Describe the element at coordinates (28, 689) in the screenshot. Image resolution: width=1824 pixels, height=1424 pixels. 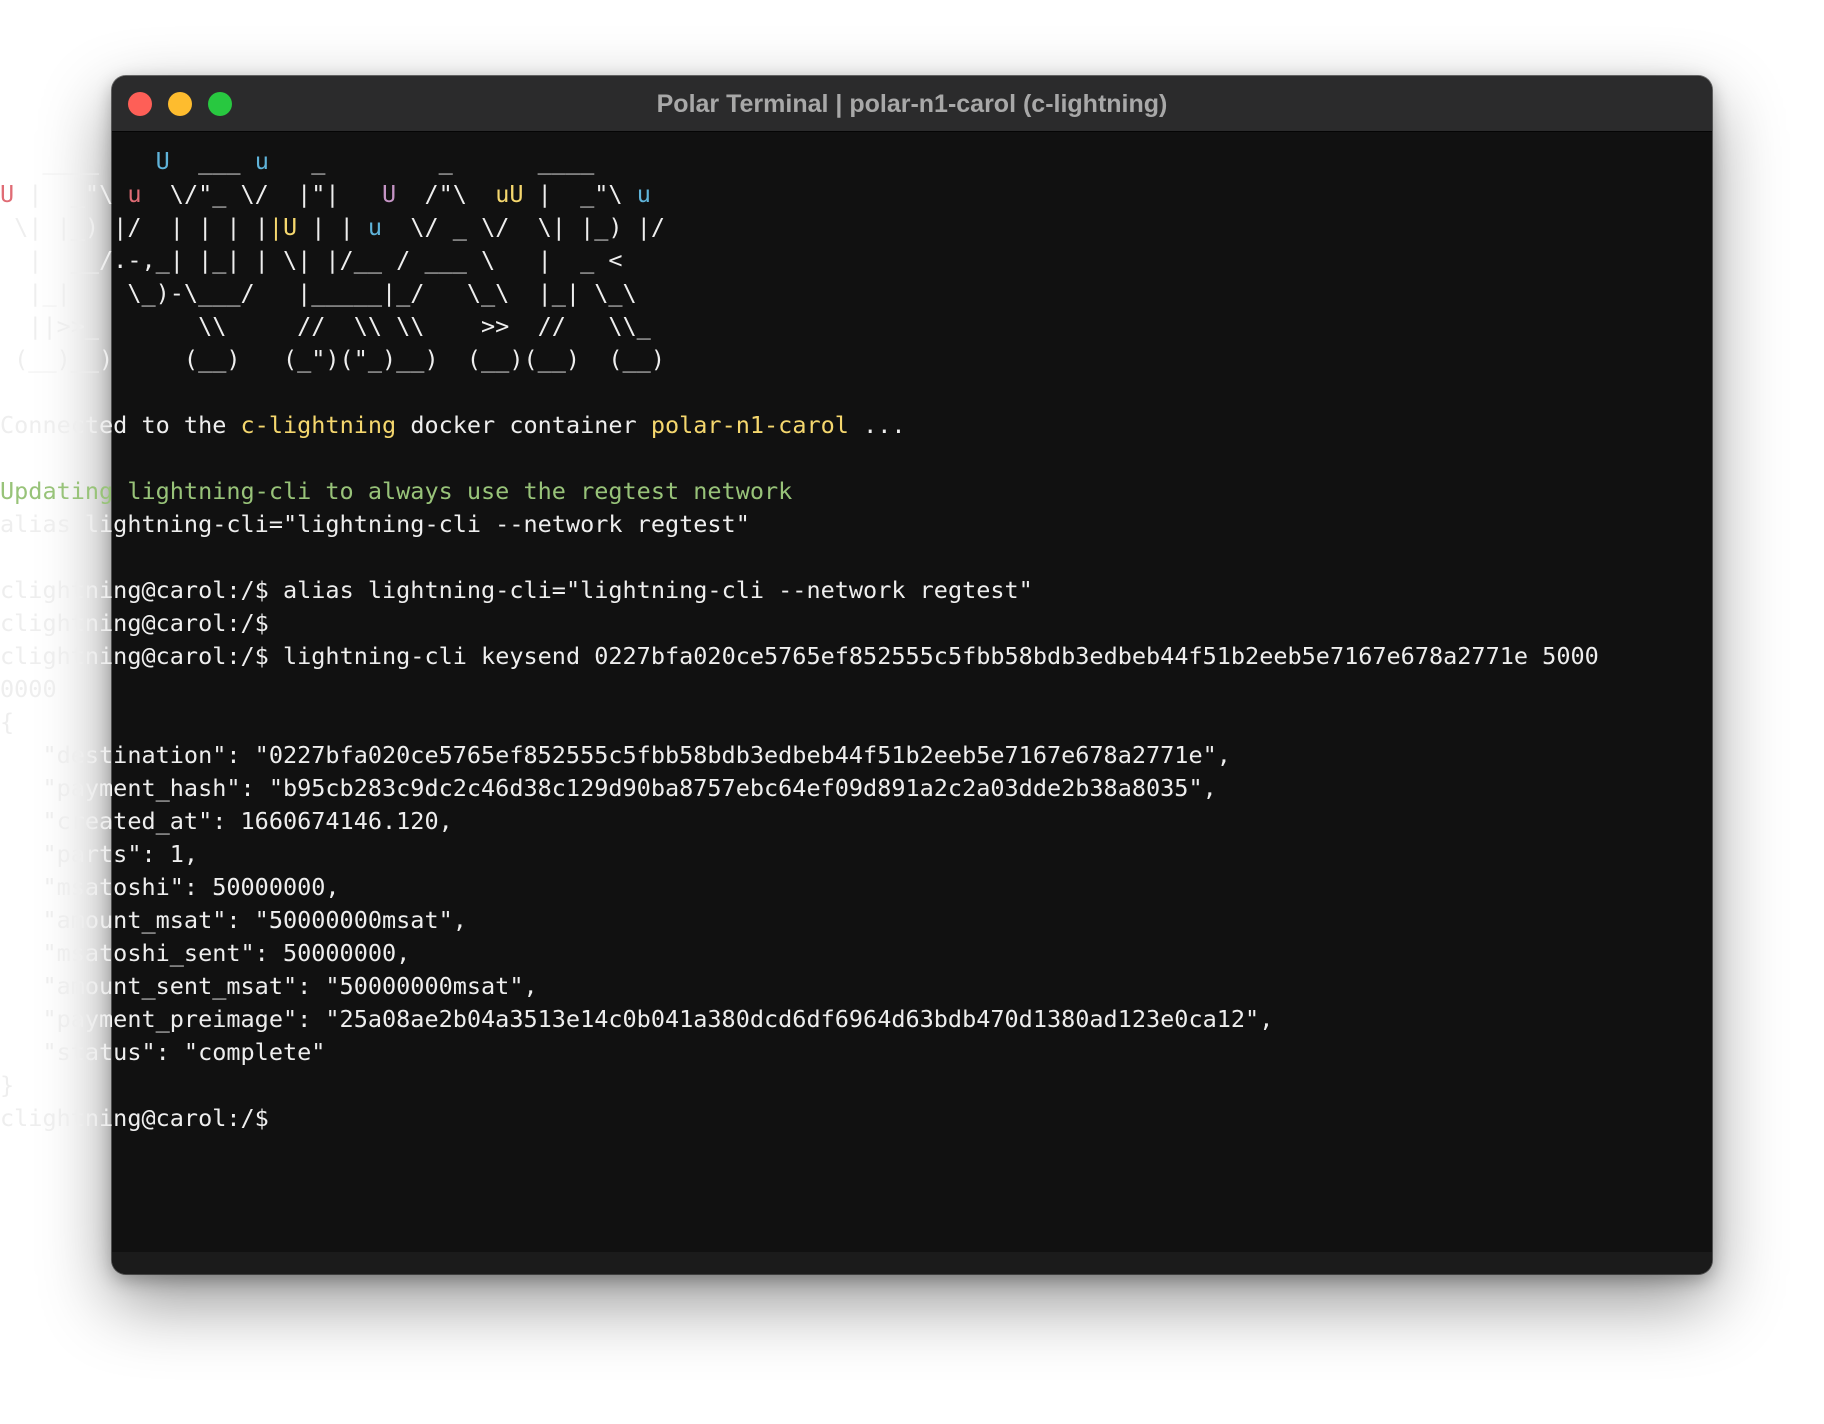
I see `command-wrap: 0000` at that location.